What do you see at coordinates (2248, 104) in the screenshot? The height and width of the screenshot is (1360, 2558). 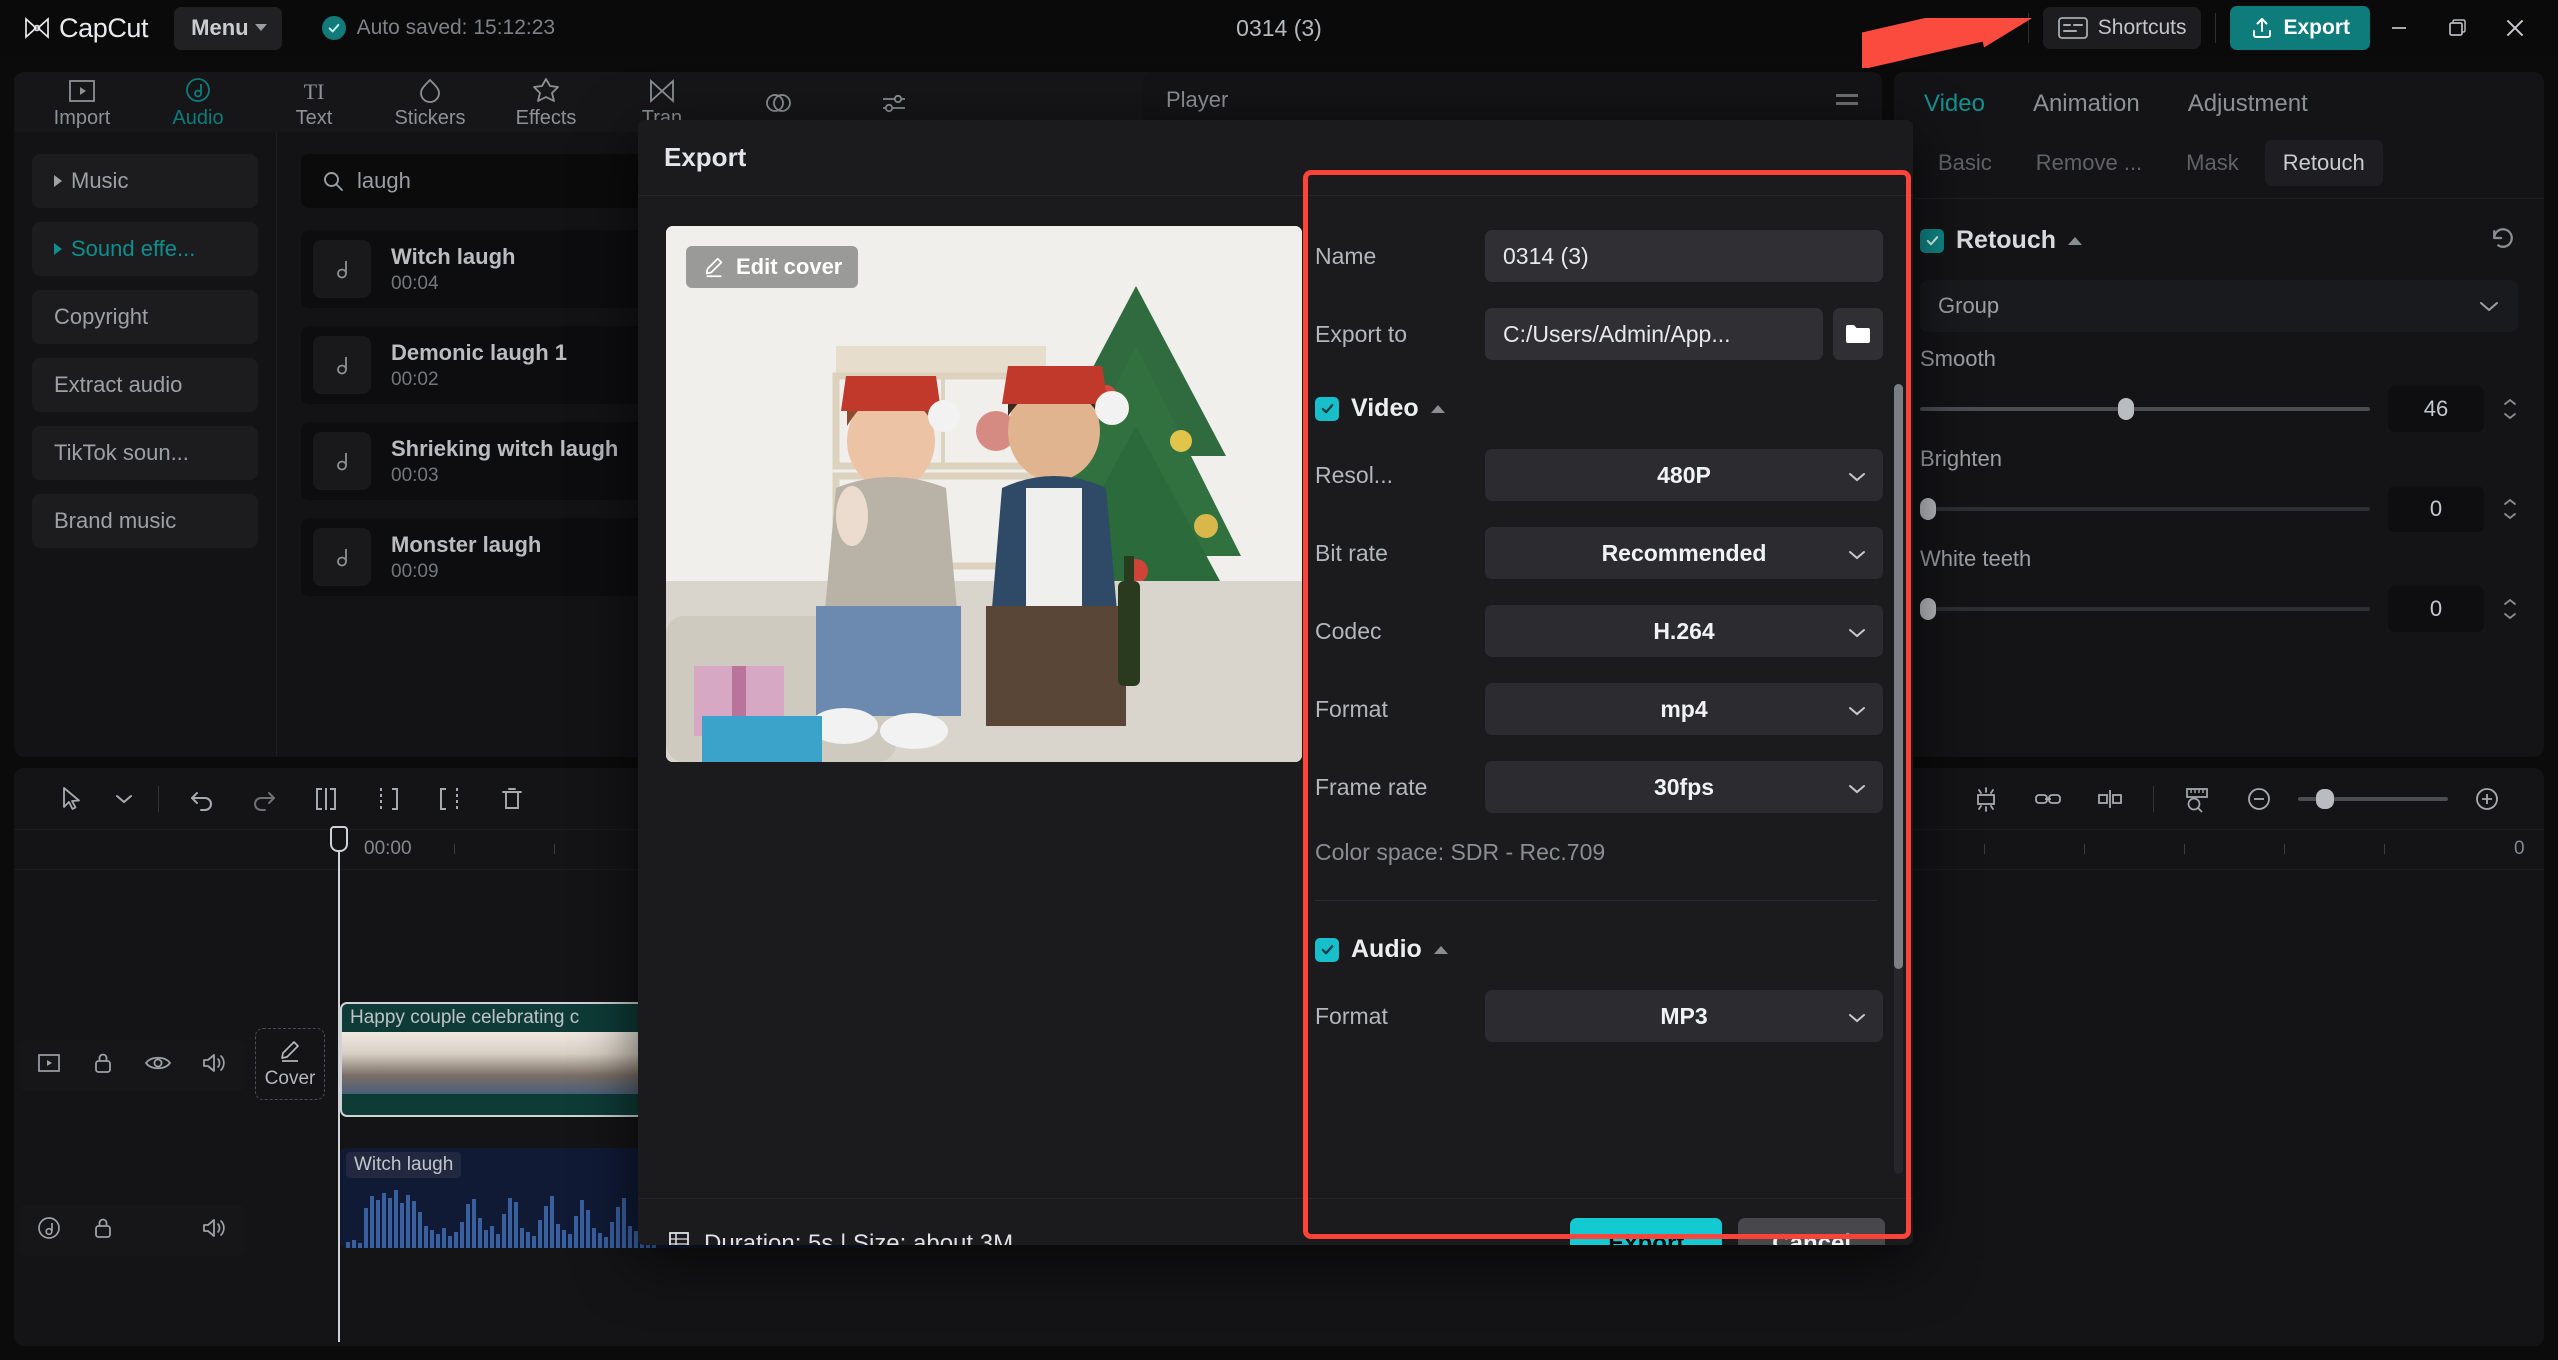 I see `tab-adjustment: Adjustment` at bounding box center [2248, 104].